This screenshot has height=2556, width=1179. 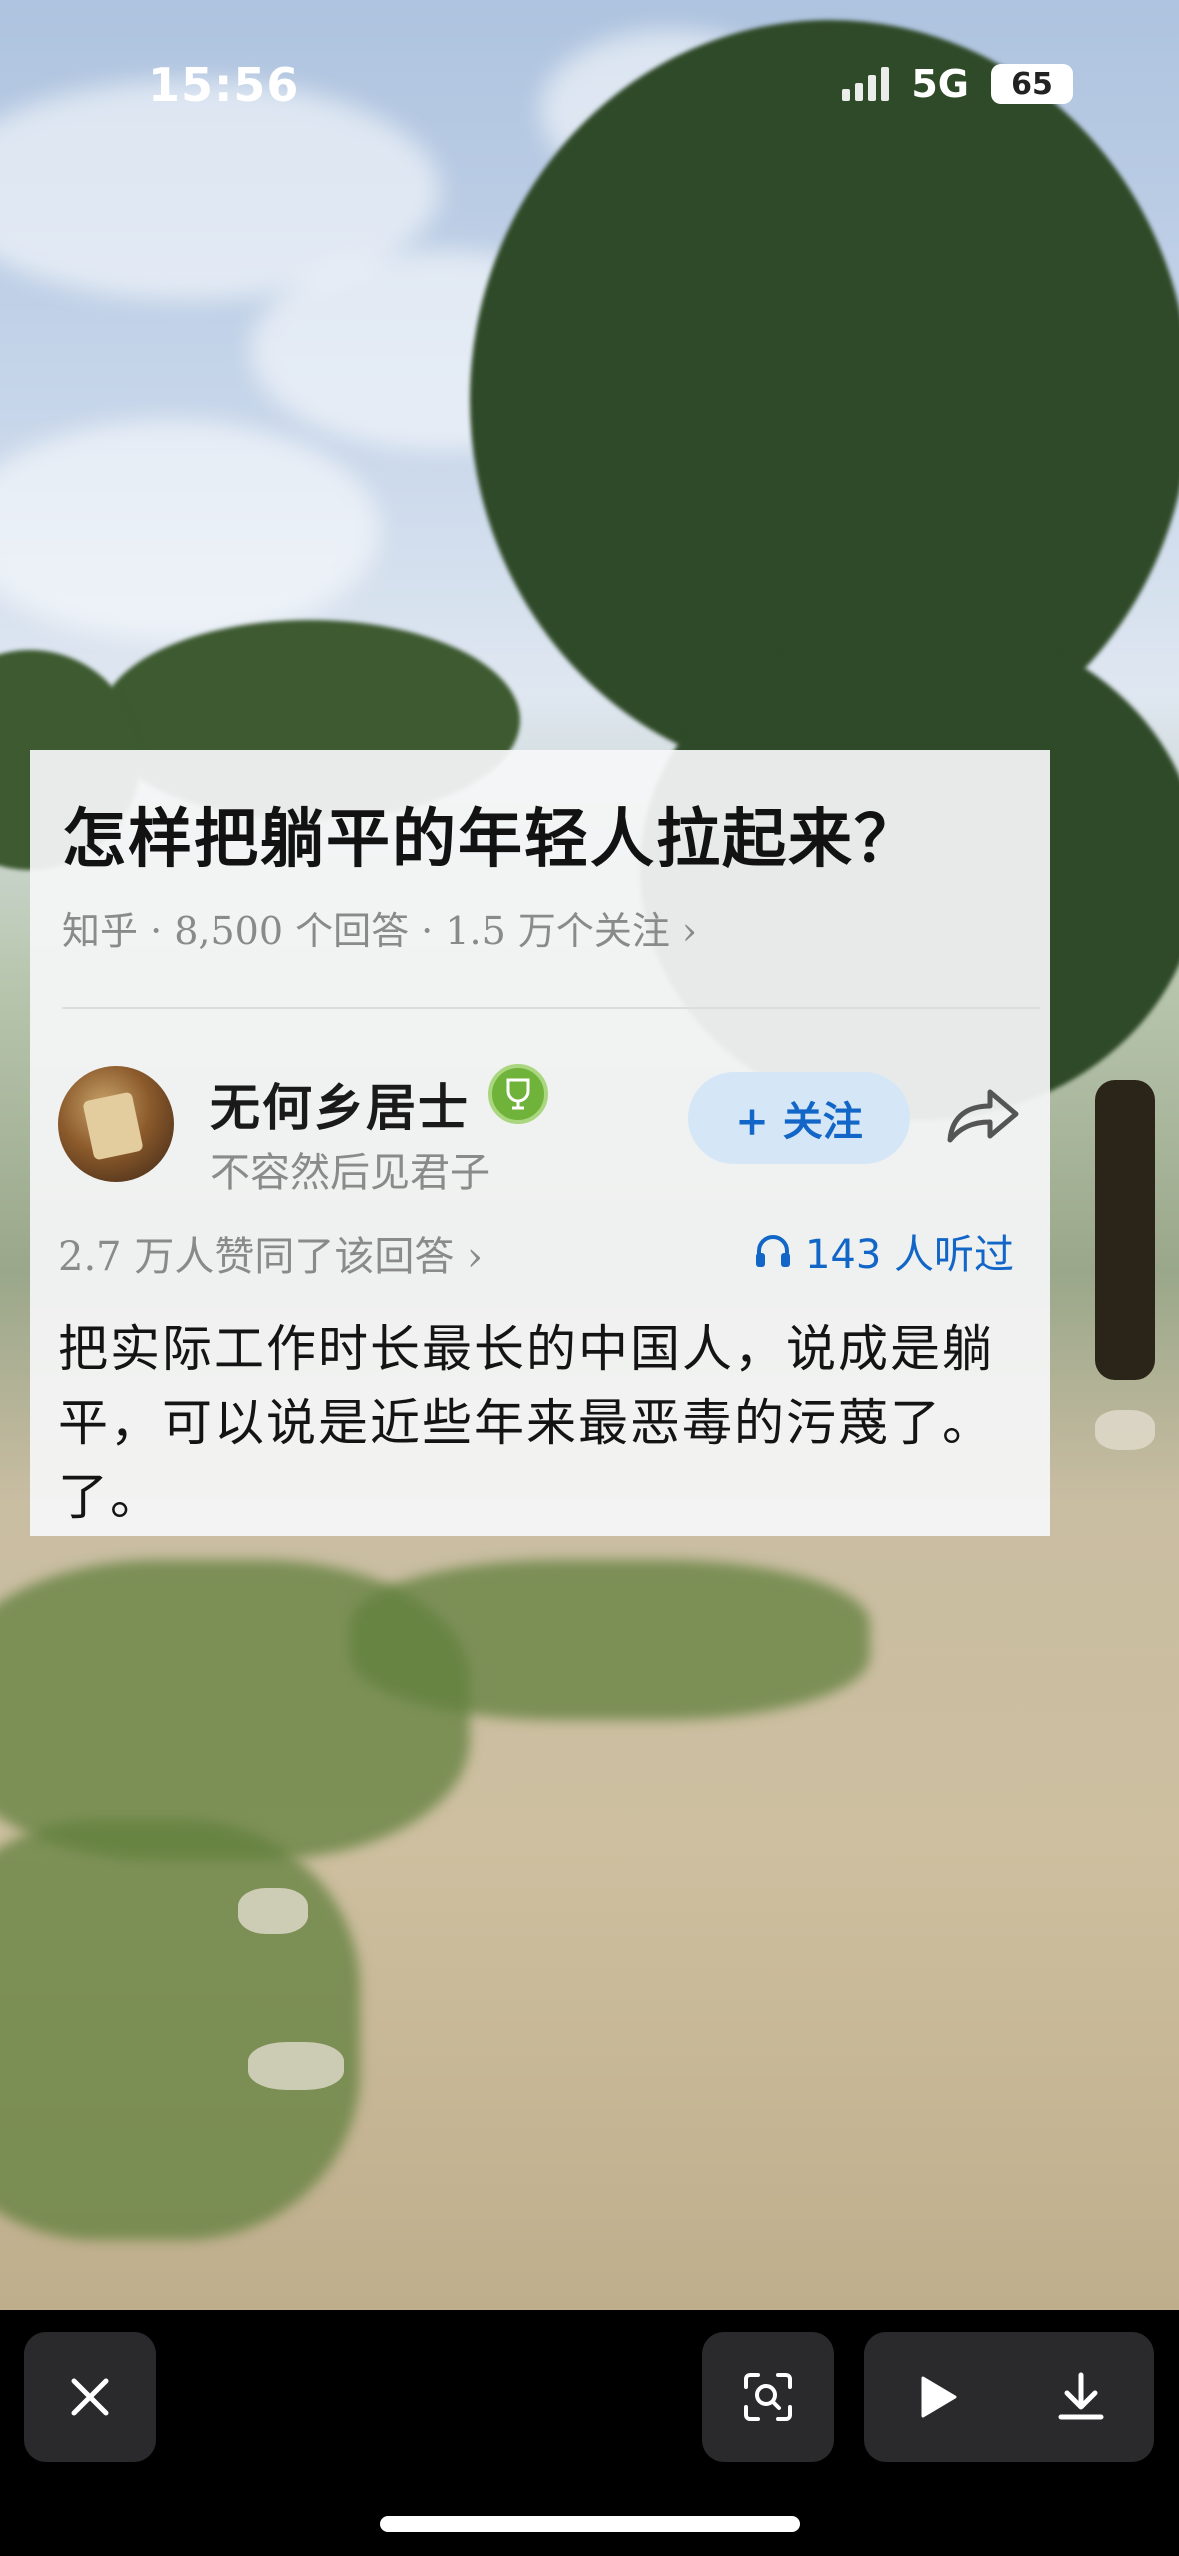 What do you see at coordinates (1032, 84) in the screenshot?
I see `battery-level: 65` at bounding box center [1032, 84].